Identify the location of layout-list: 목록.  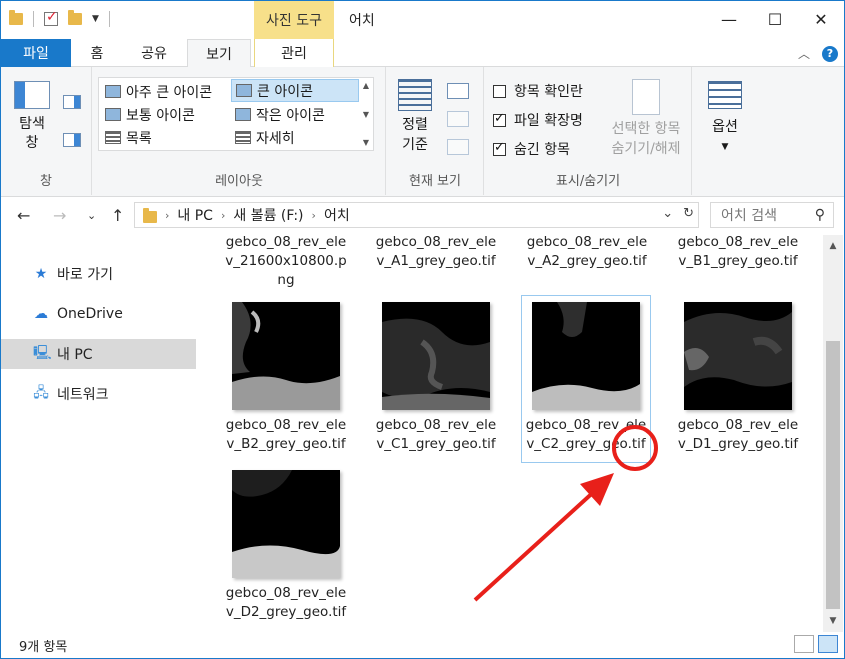
(165, 137).